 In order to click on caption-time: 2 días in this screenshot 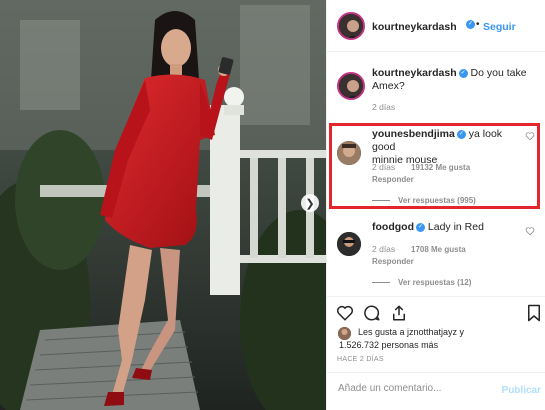, I will do `click(384, 107)`.